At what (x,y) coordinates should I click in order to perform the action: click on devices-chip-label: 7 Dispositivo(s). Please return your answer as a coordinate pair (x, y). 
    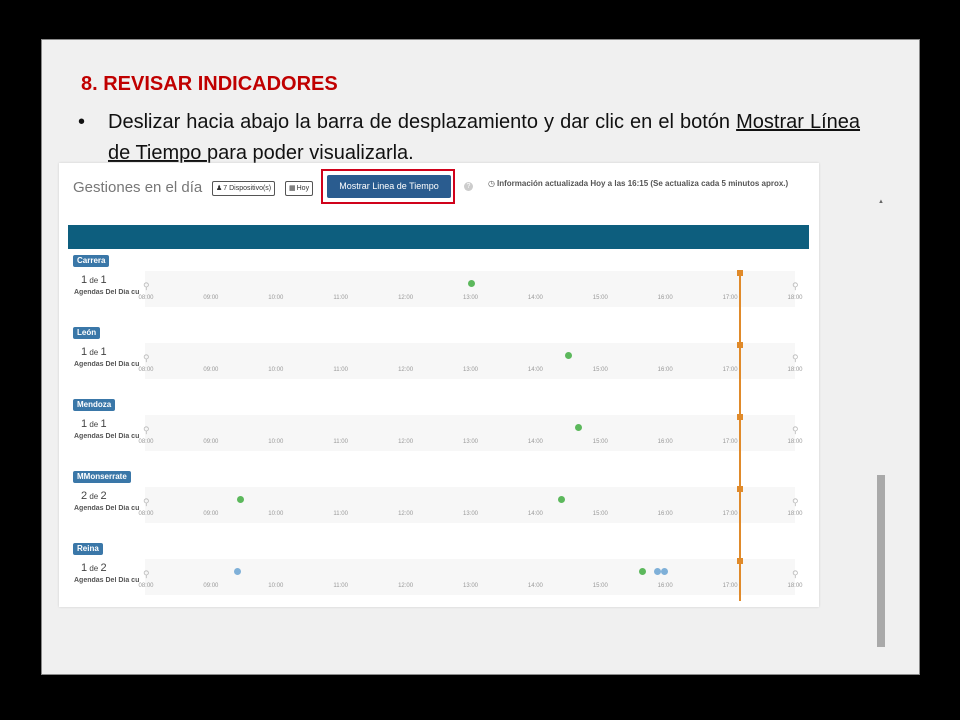
    Looking at the image, I should click on (247, 188).